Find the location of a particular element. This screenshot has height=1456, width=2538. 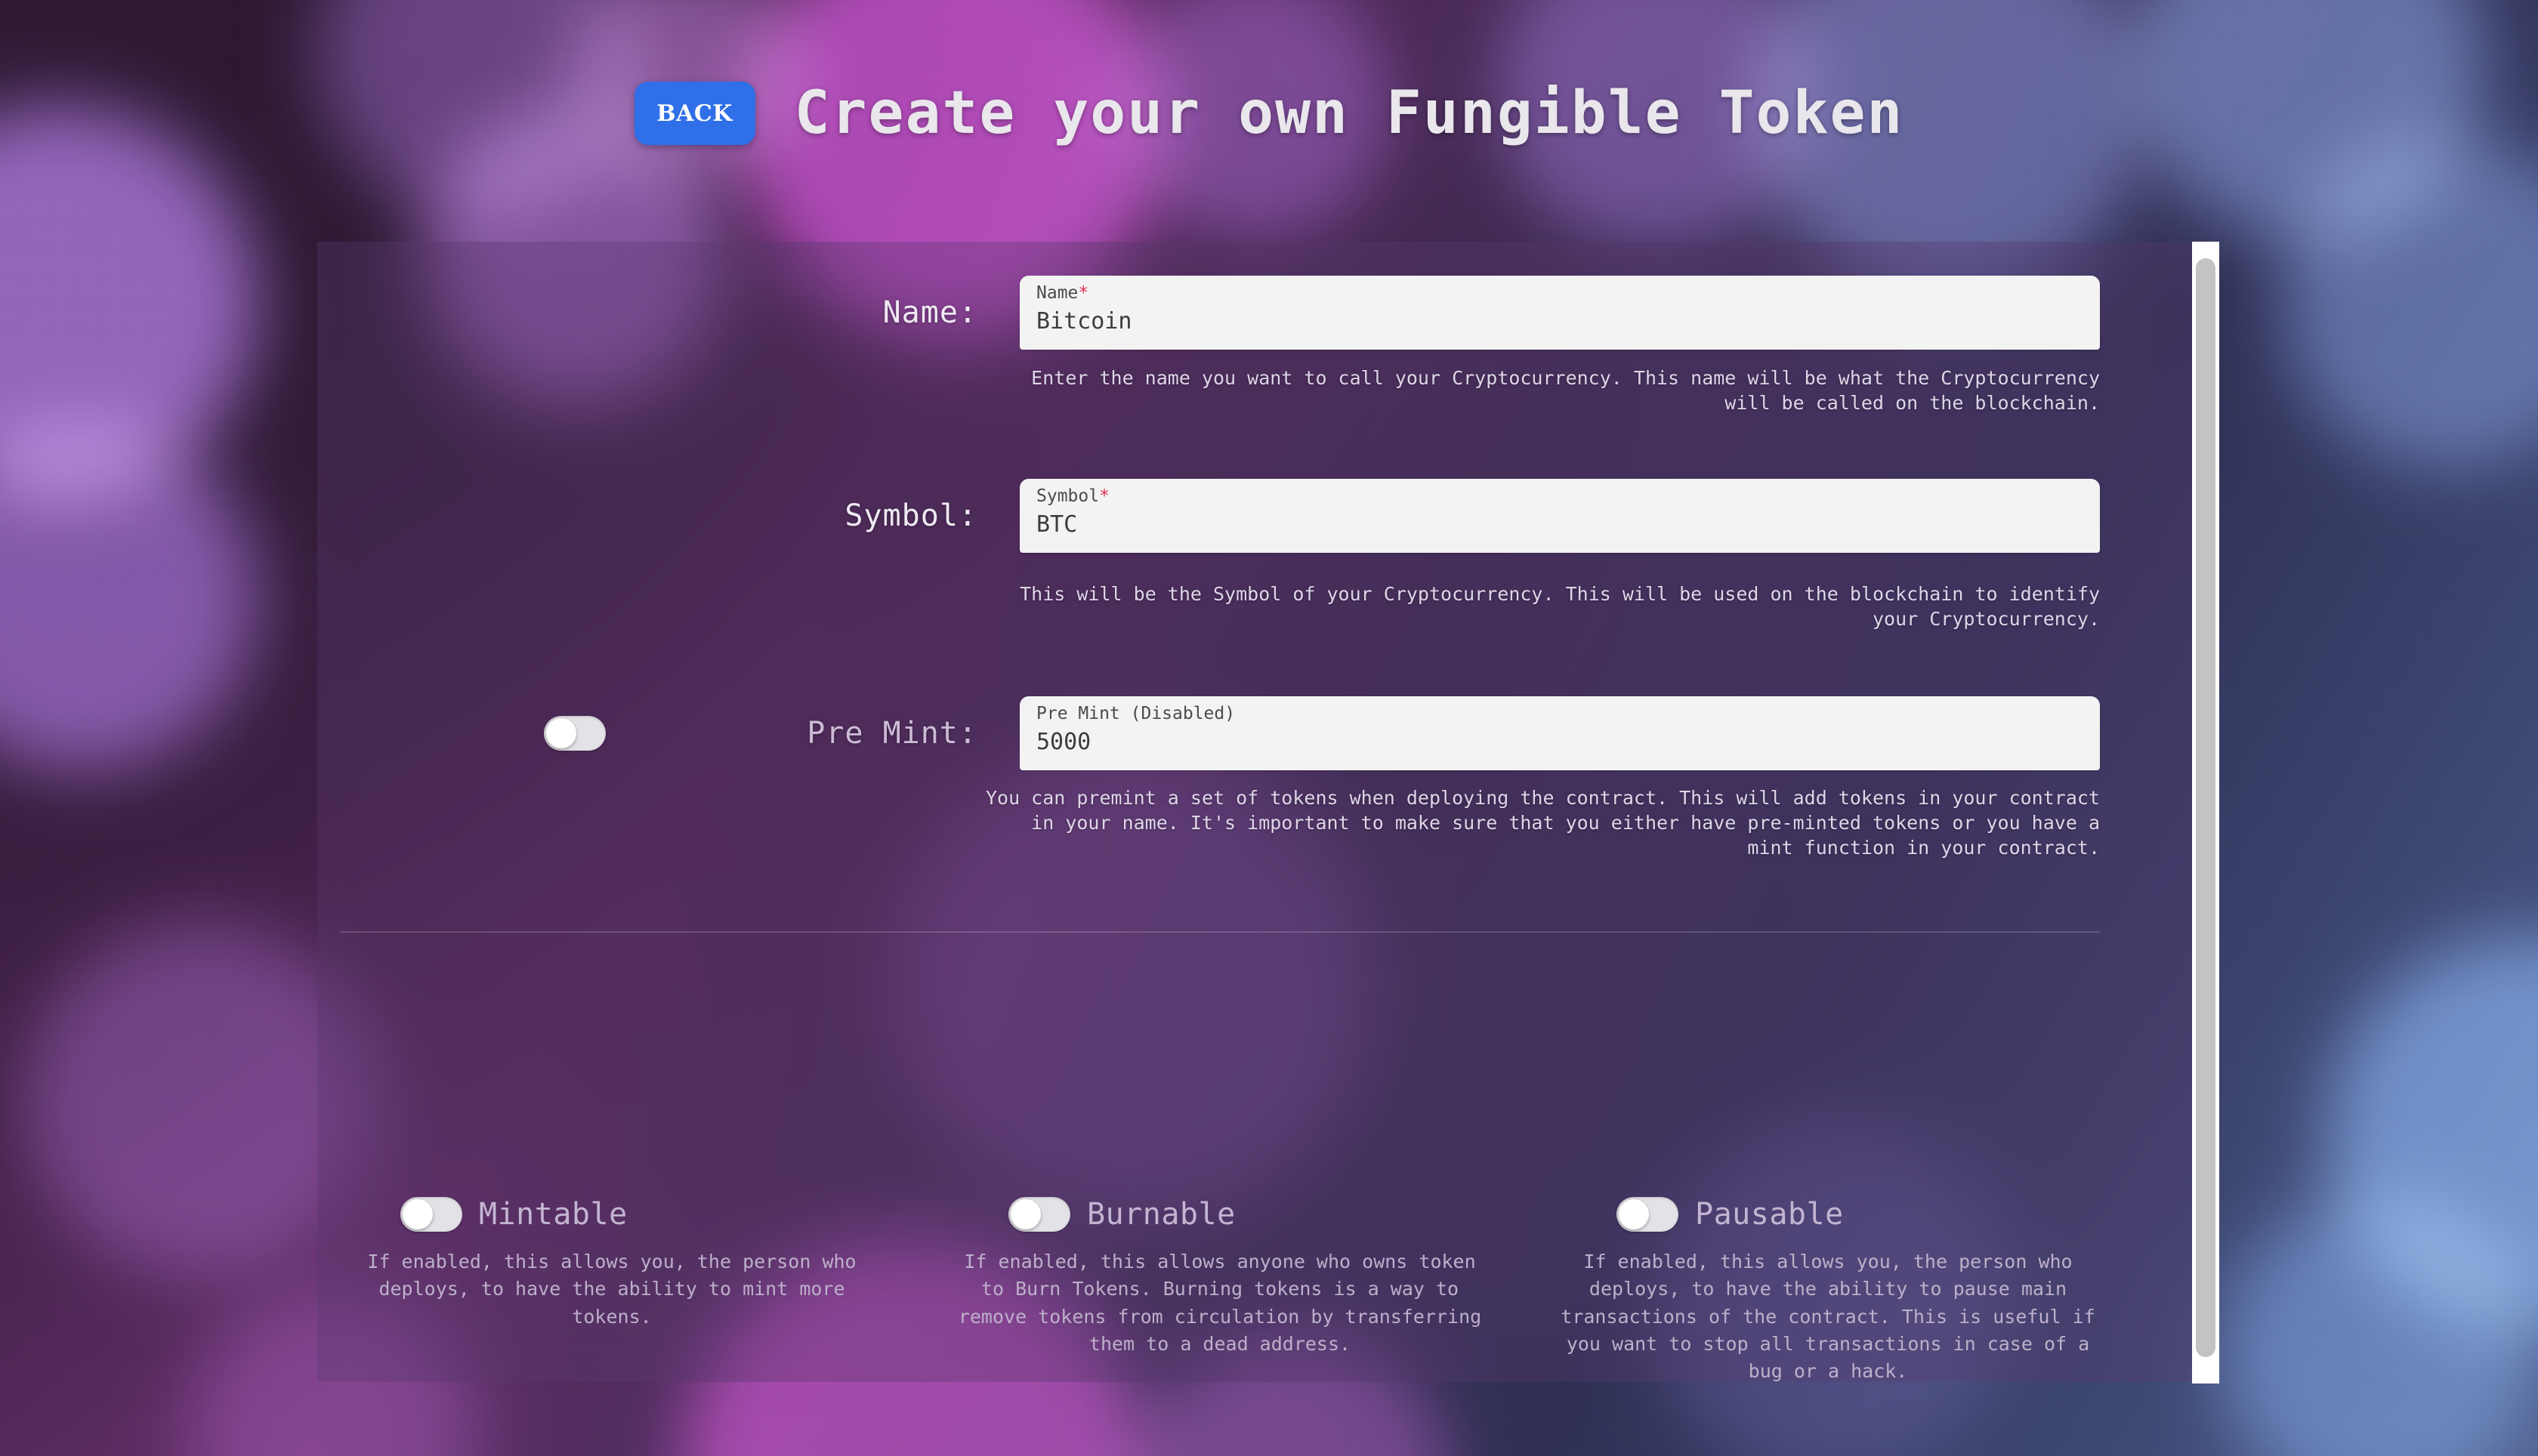

symbol-input-legend: Symbol* is located at coordinates (1560, 496).